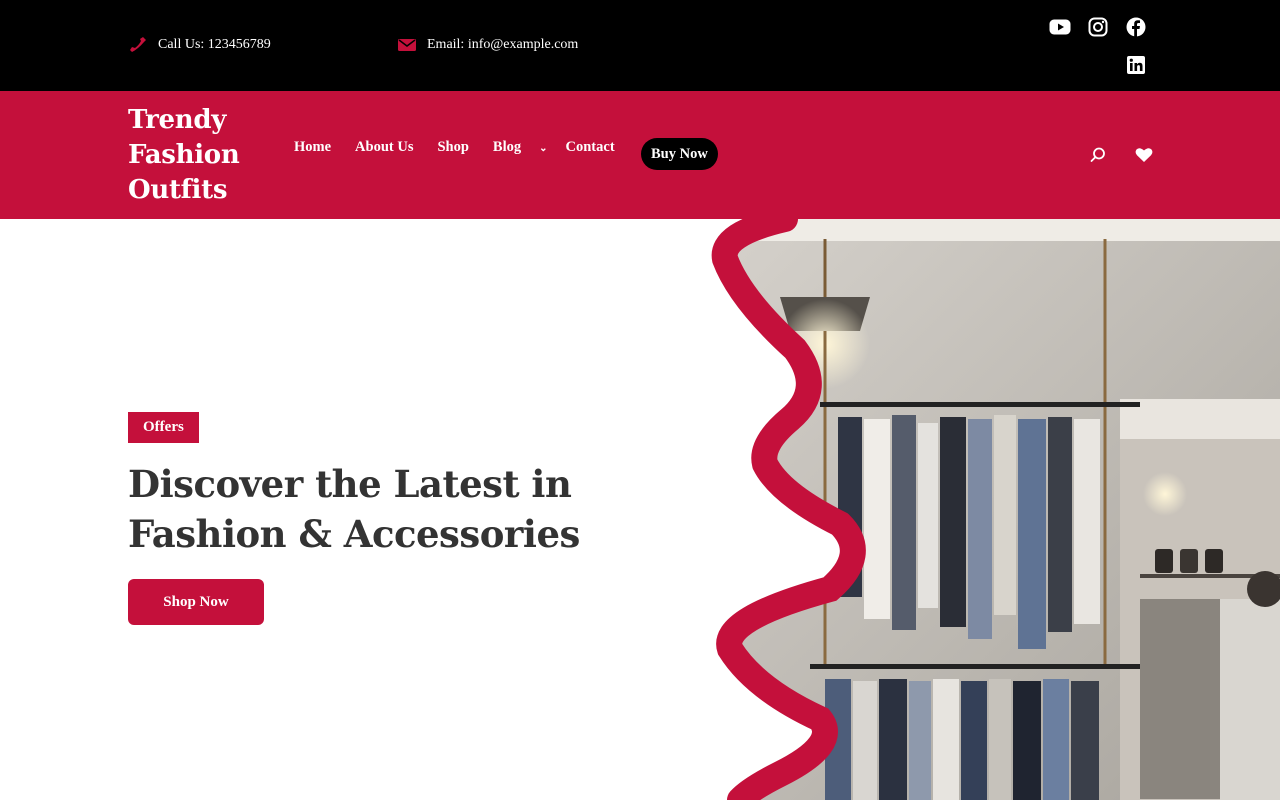 The height and width of the screenshot is (800, 1280). I want to click on mail-icon, so click(407, 45).